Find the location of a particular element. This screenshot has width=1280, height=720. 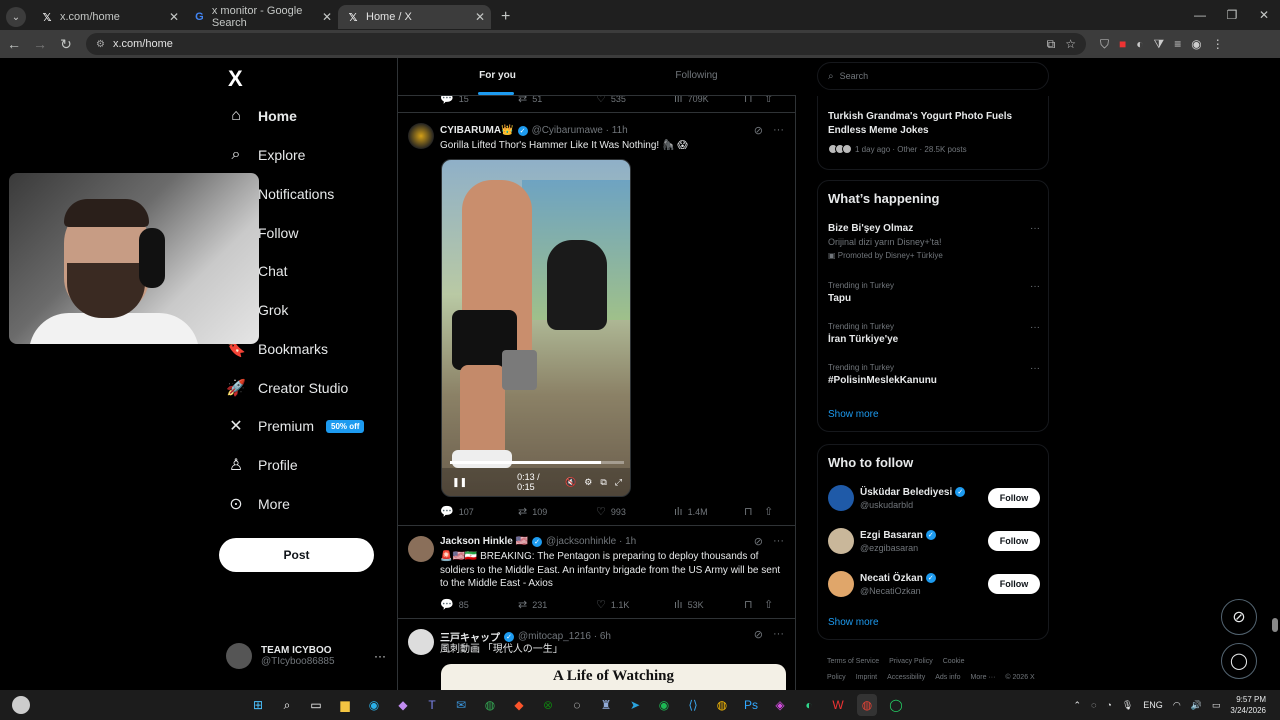

xbox-icon: ⊗ is located at coordinates (548, 705).